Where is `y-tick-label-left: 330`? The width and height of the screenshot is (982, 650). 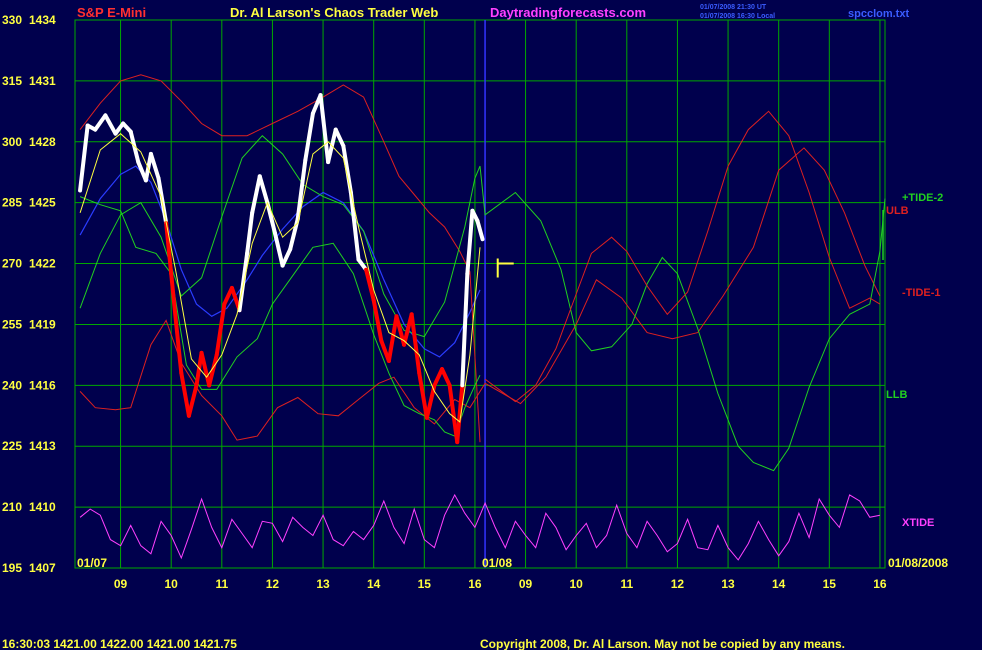 y-tick-label-left: 330 is located at coordinates (12, 20).